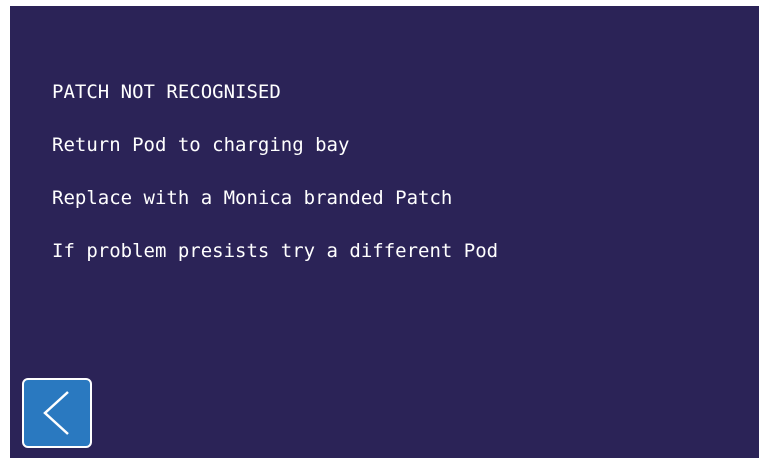  Describe the element at coordinates (166, 92) in the screenshot. I see `alert-title: PATCH NOT RECOGNISED` at that location.